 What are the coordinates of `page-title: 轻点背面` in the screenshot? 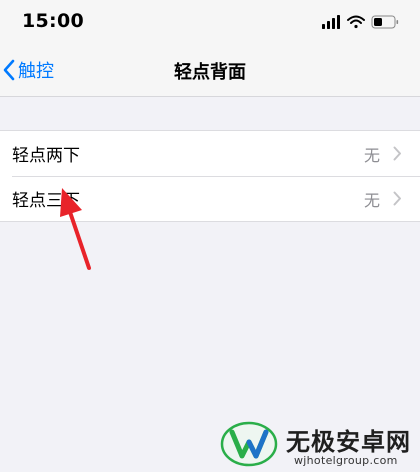 It's located at (210, 72).